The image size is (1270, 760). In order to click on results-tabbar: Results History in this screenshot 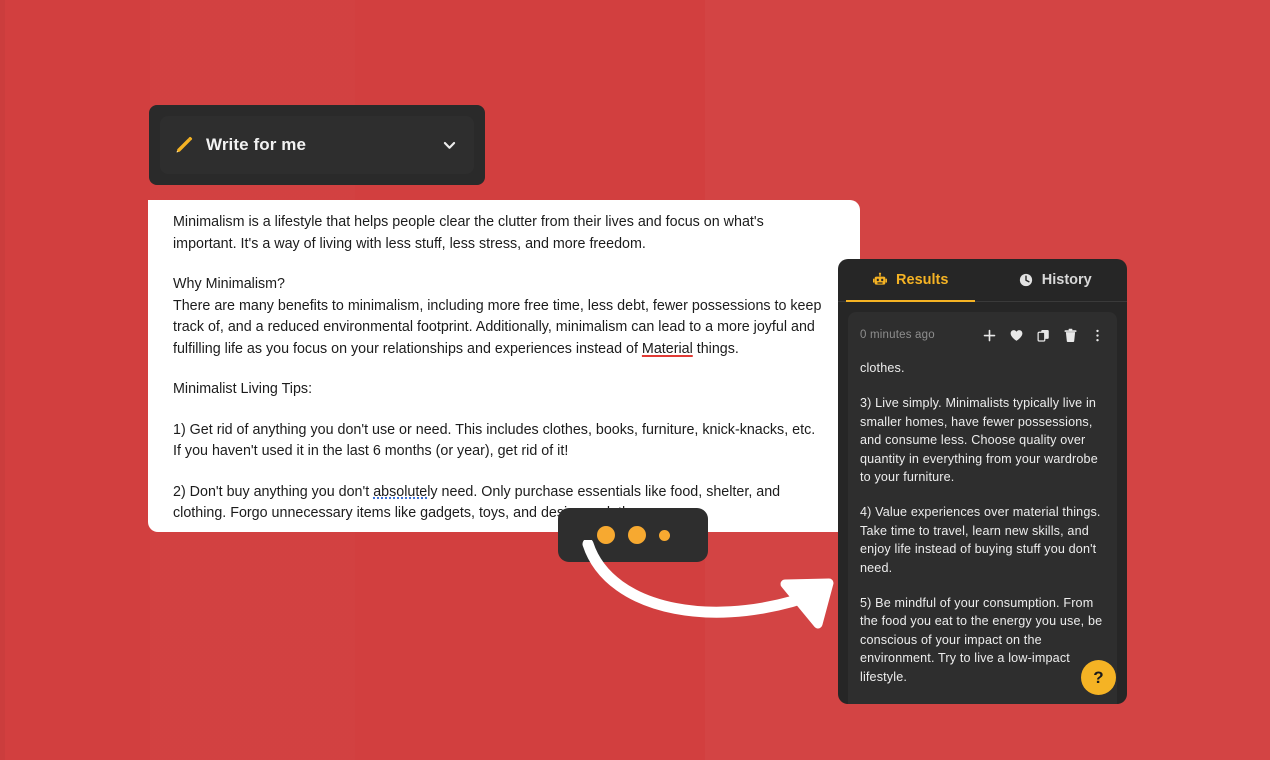, I will do `click(982, 280)`.